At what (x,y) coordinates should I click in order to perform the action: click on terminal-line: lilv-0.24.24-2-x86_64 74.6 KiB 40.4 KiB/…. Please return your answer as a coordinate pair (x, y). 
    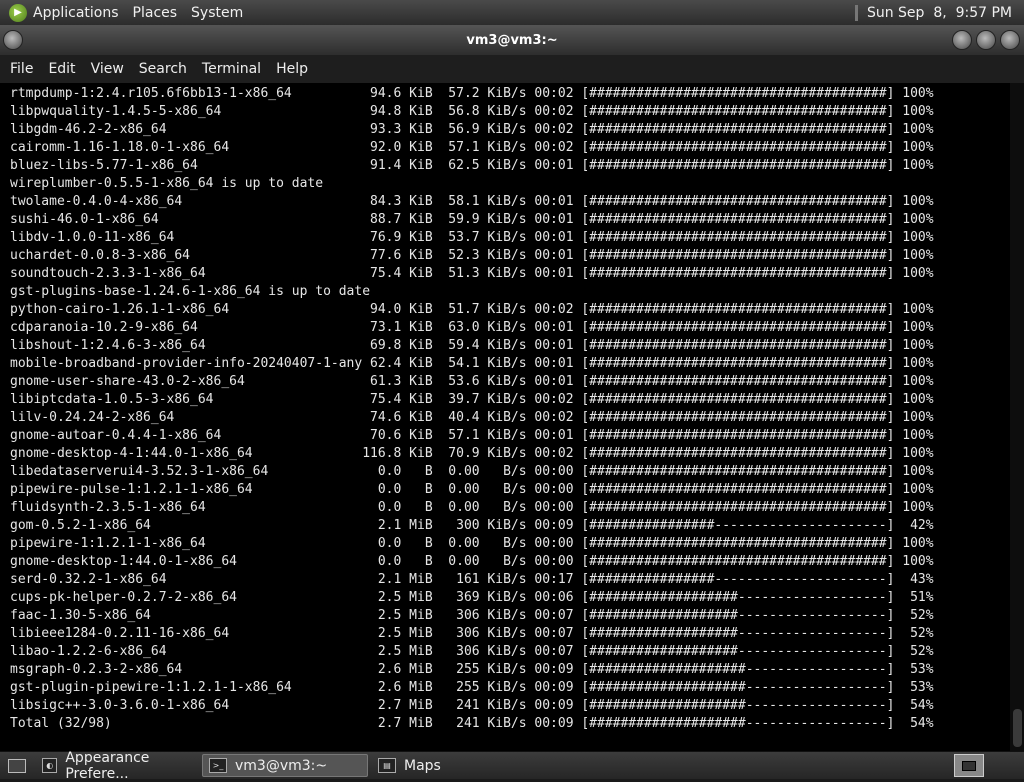
    Looking at the image, I should click on (472, 417).